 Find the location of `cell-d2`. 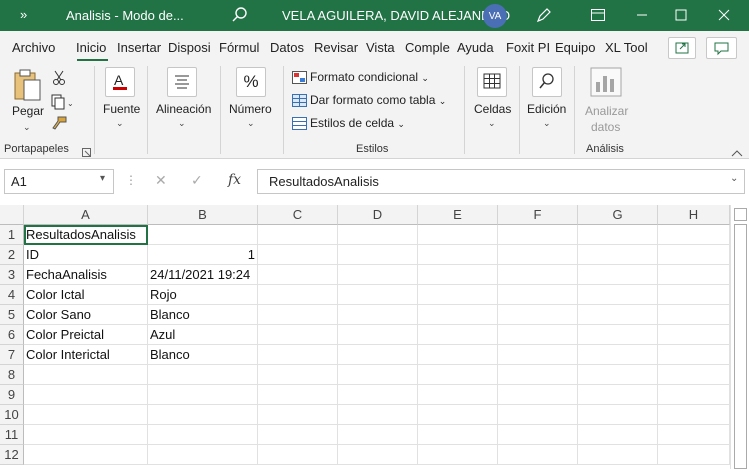

cell-d2 is located at coordinates (378, 255).